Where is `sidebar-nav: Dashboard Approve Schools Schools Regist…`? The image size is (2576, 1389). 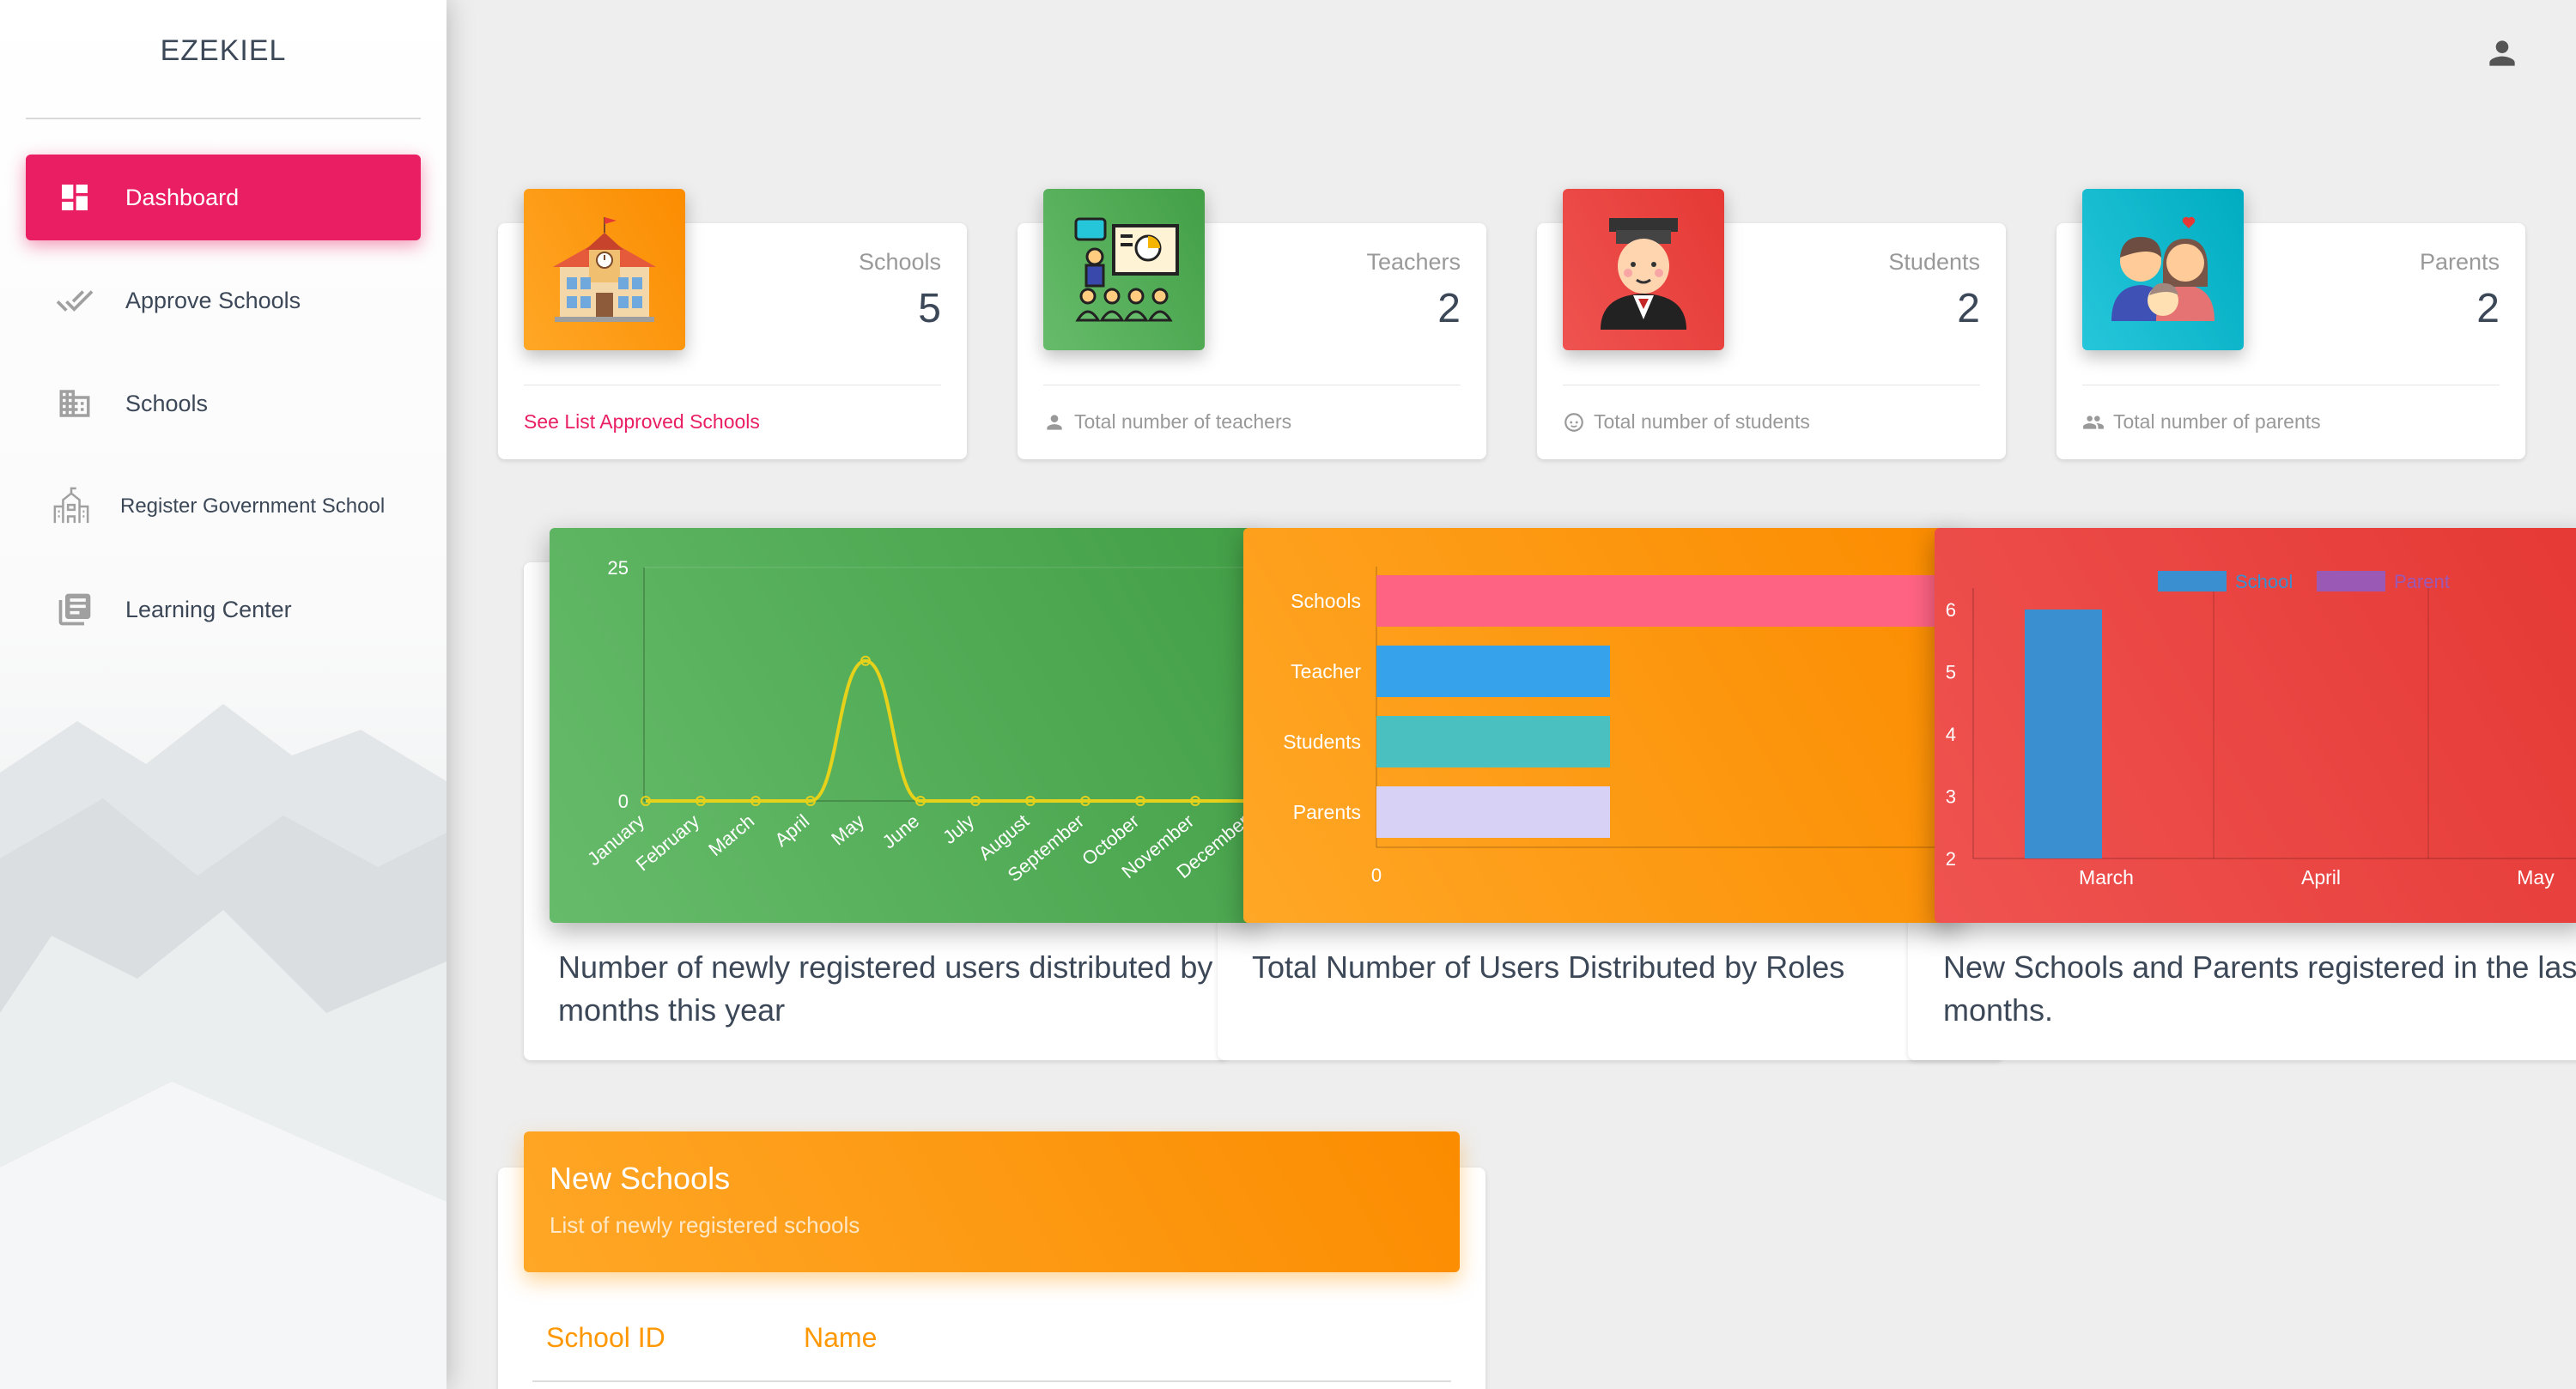 sidebar-nav: Dashboard Approve Schools Schools Regist… is located at coordinates (223, 413).